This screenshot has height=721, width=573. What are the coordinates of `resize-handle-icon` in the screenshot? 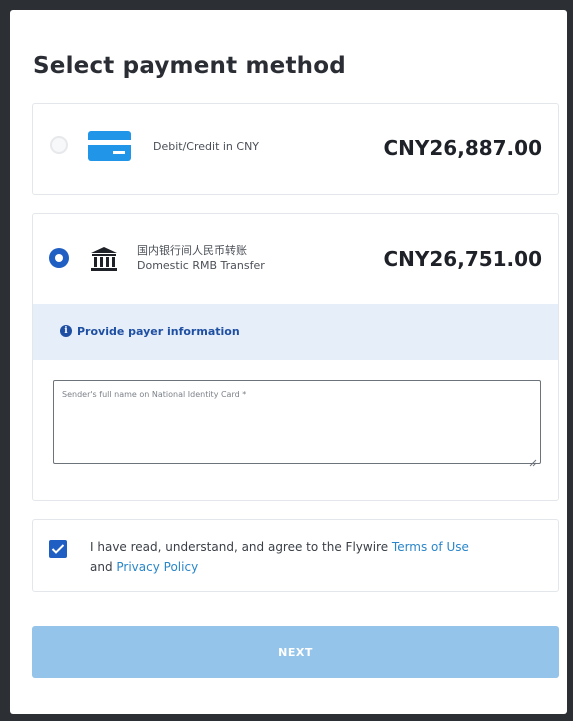 It's located at (533, 459).